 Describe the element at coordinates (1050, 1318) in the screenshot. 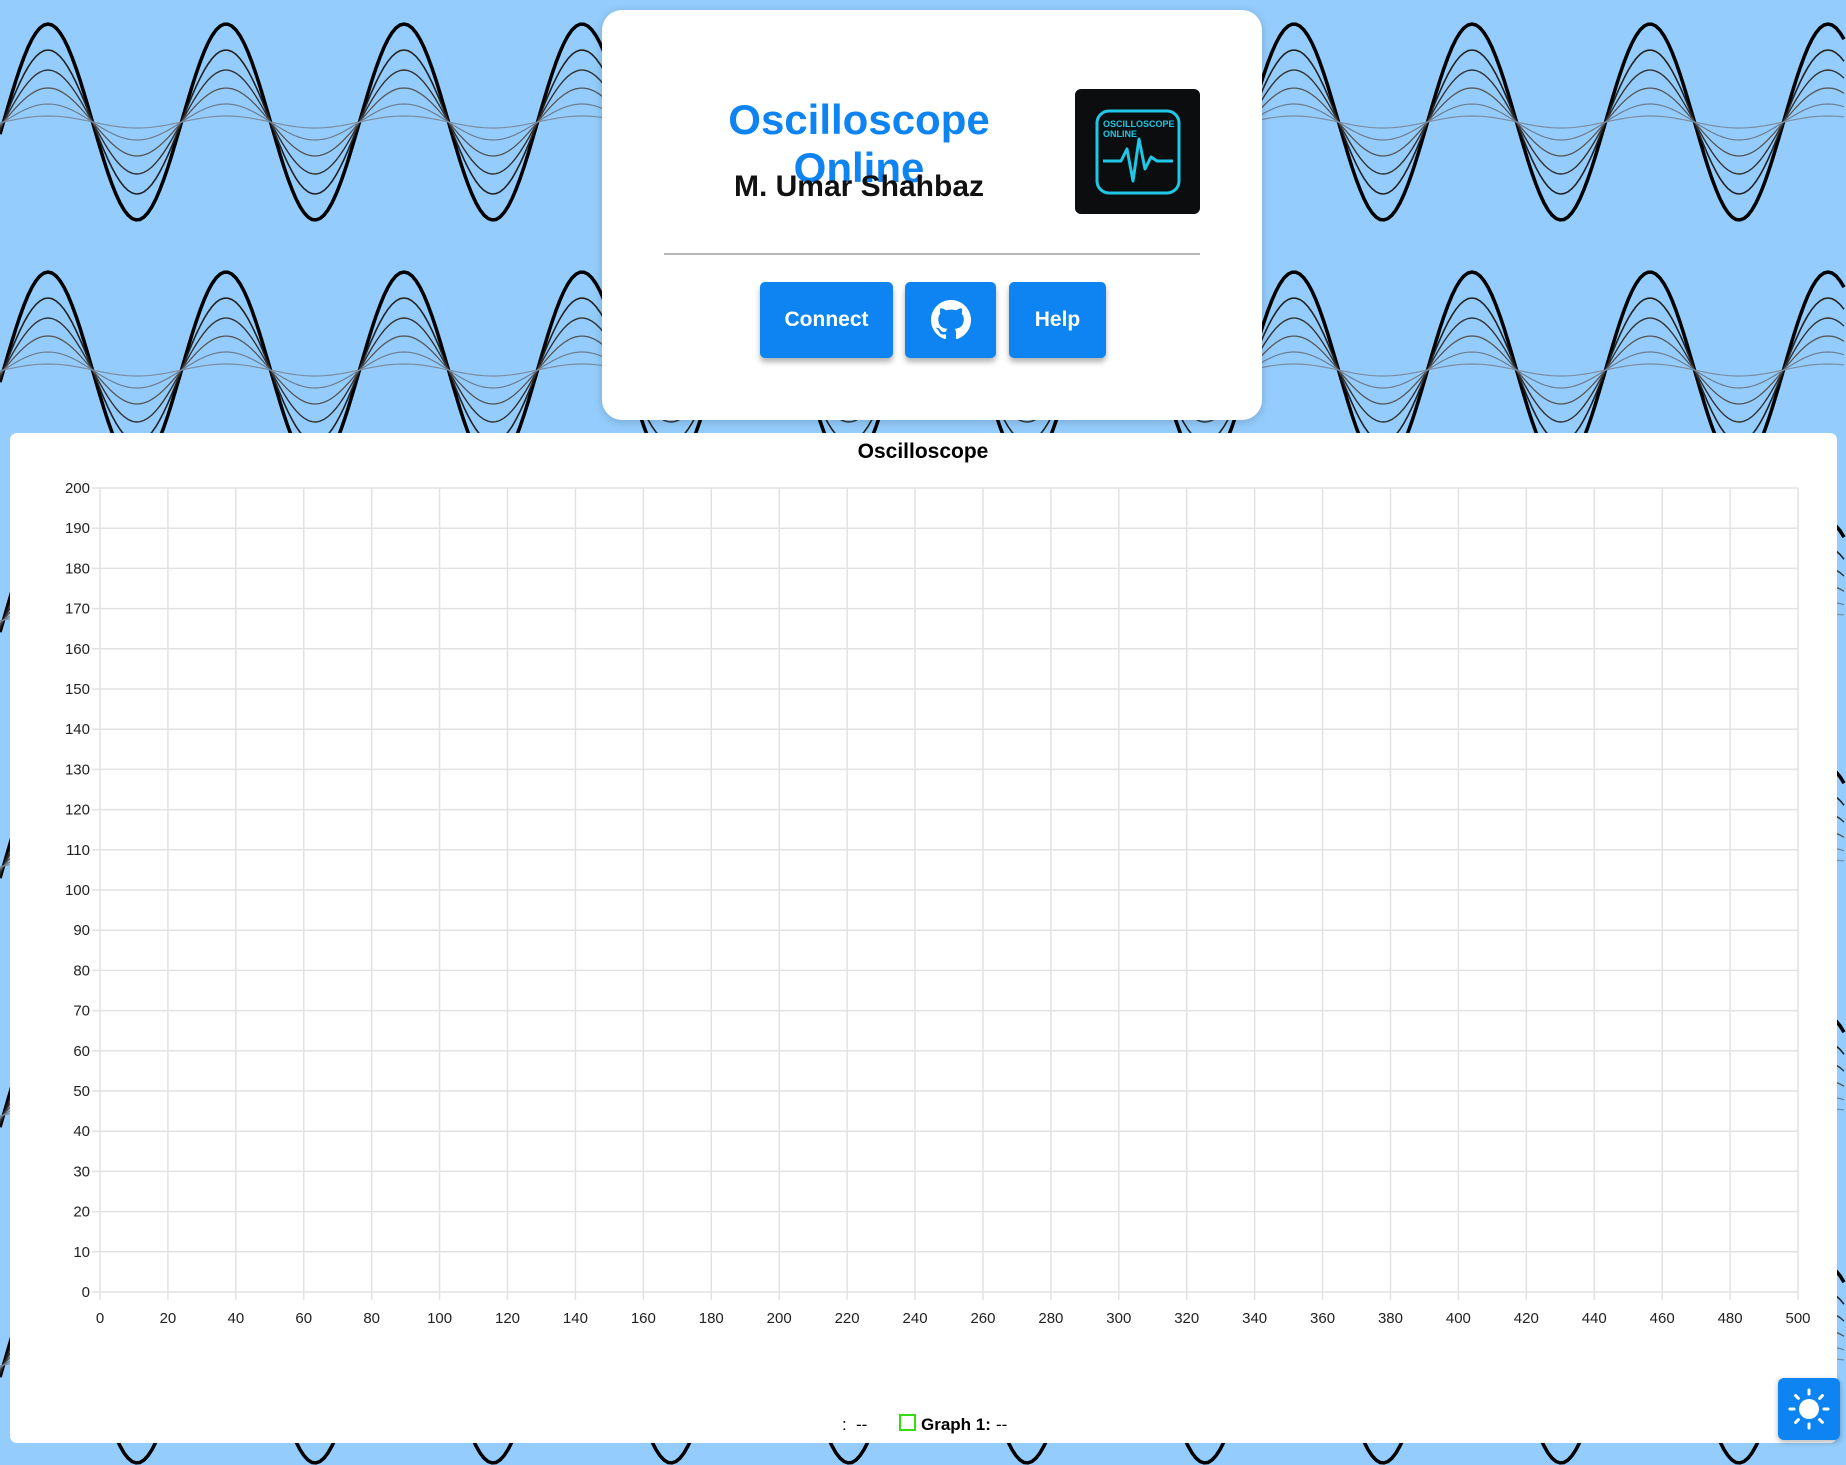

I see `x-tick-label: 280` at that location.